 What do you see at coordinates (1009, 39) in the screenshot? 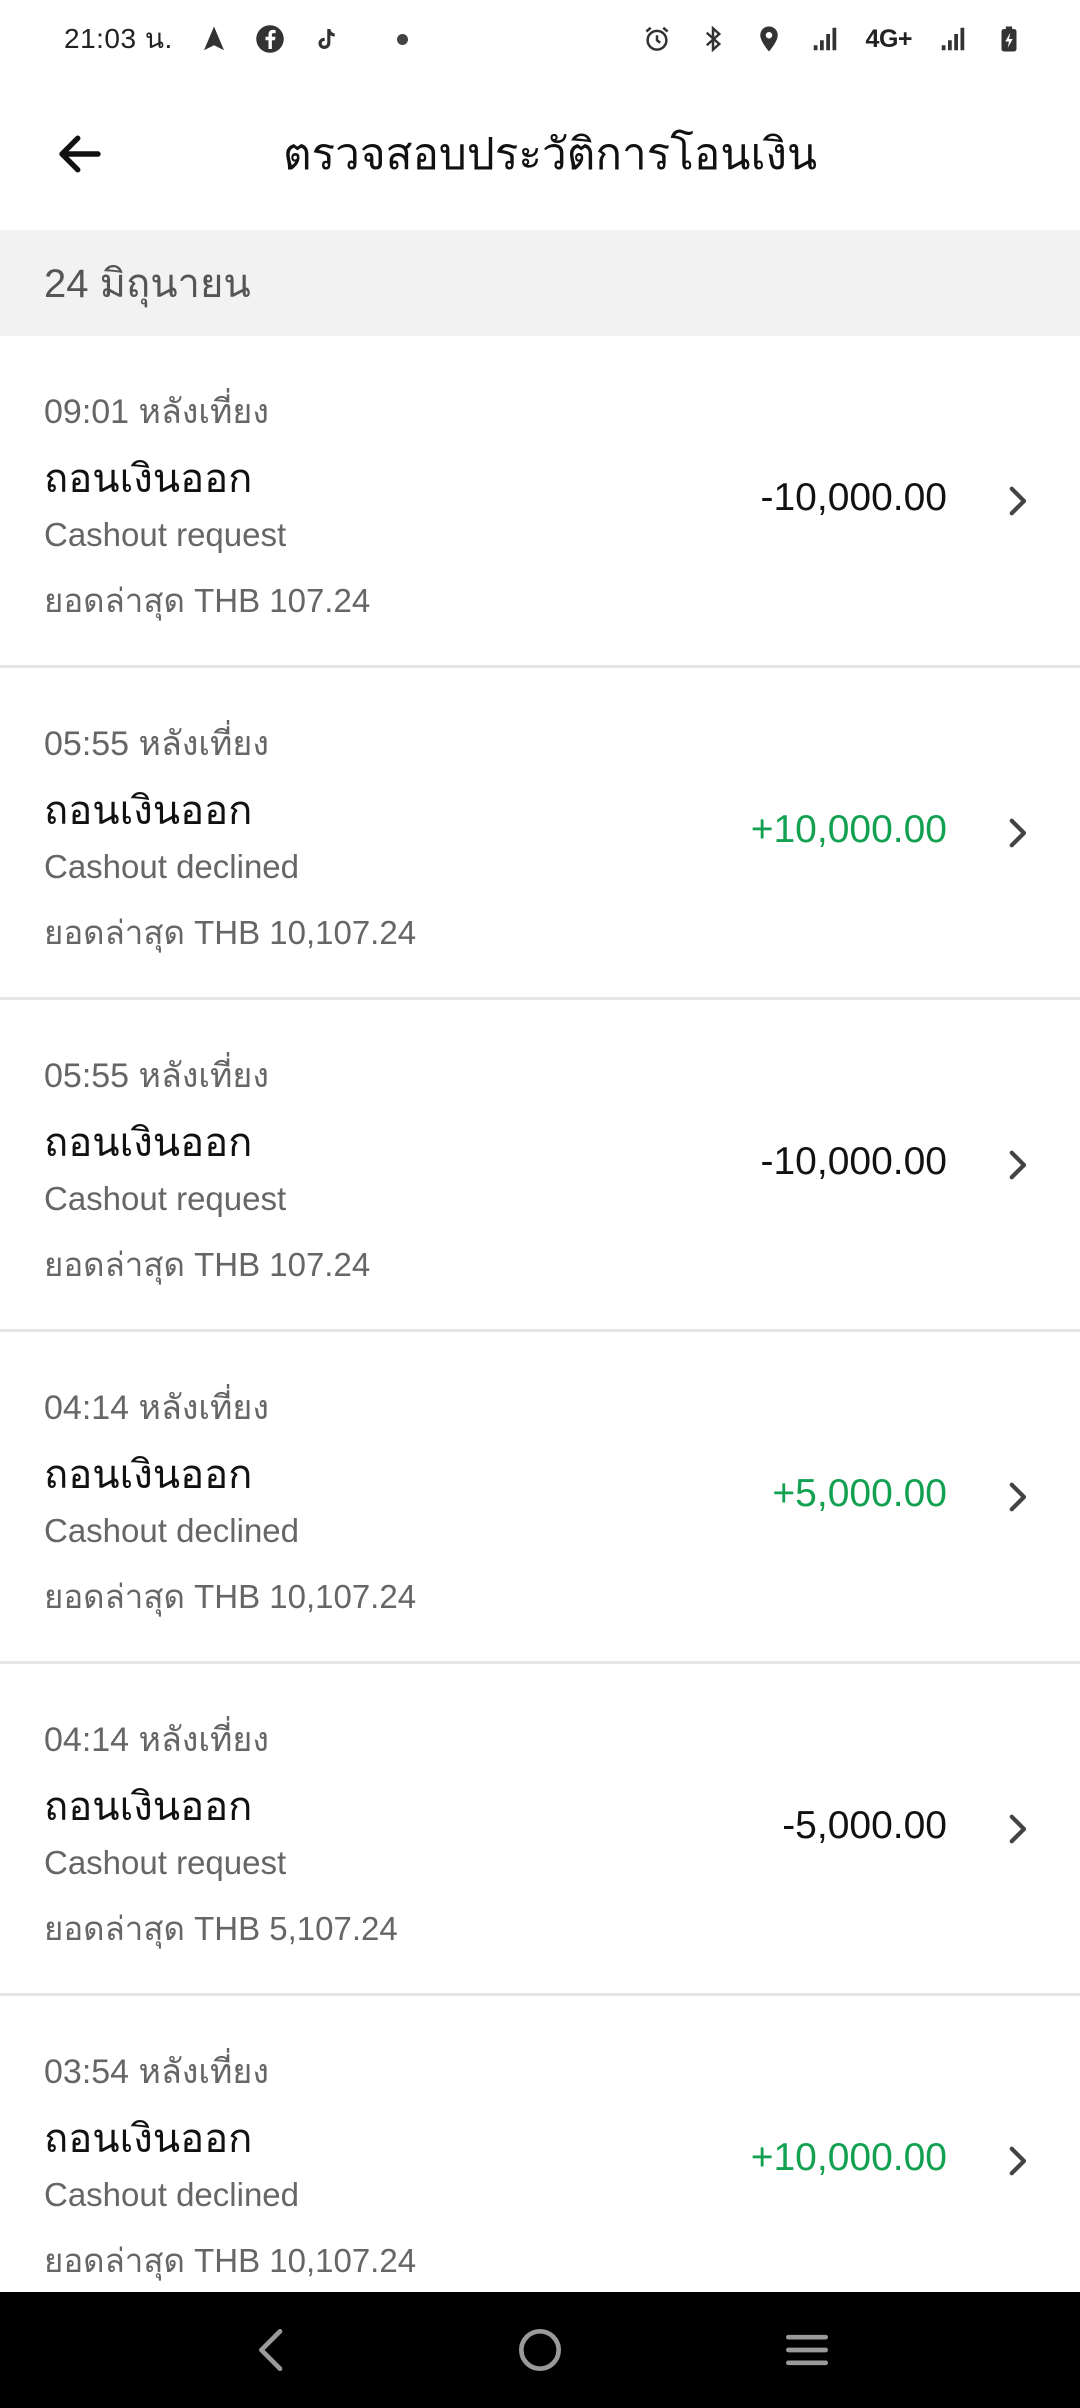
I see `battery-charging-icon` at bounding box center [1009, 39].